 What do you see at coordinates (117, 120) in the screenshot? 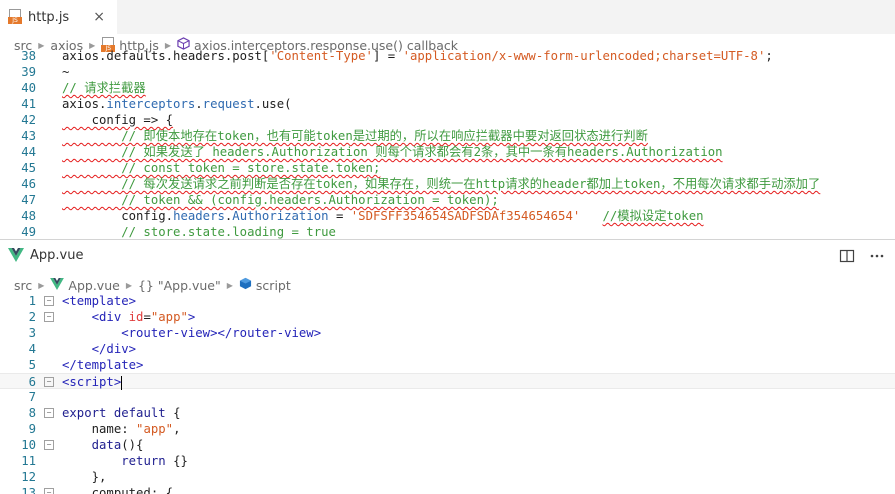
I see `code-text: config => {` at bounding box center [117, 120].